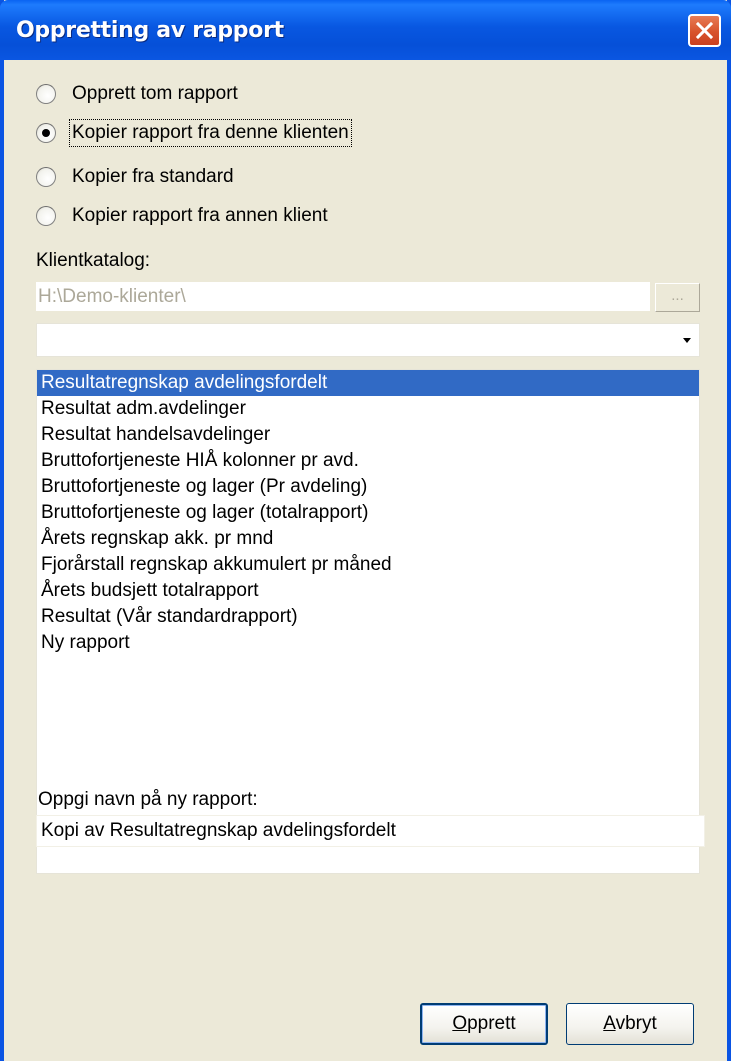  Describe the element at coordinates (368, 617) in the screenshot. I see `list-item: Resultat (Vår standardrapport)` at that location.